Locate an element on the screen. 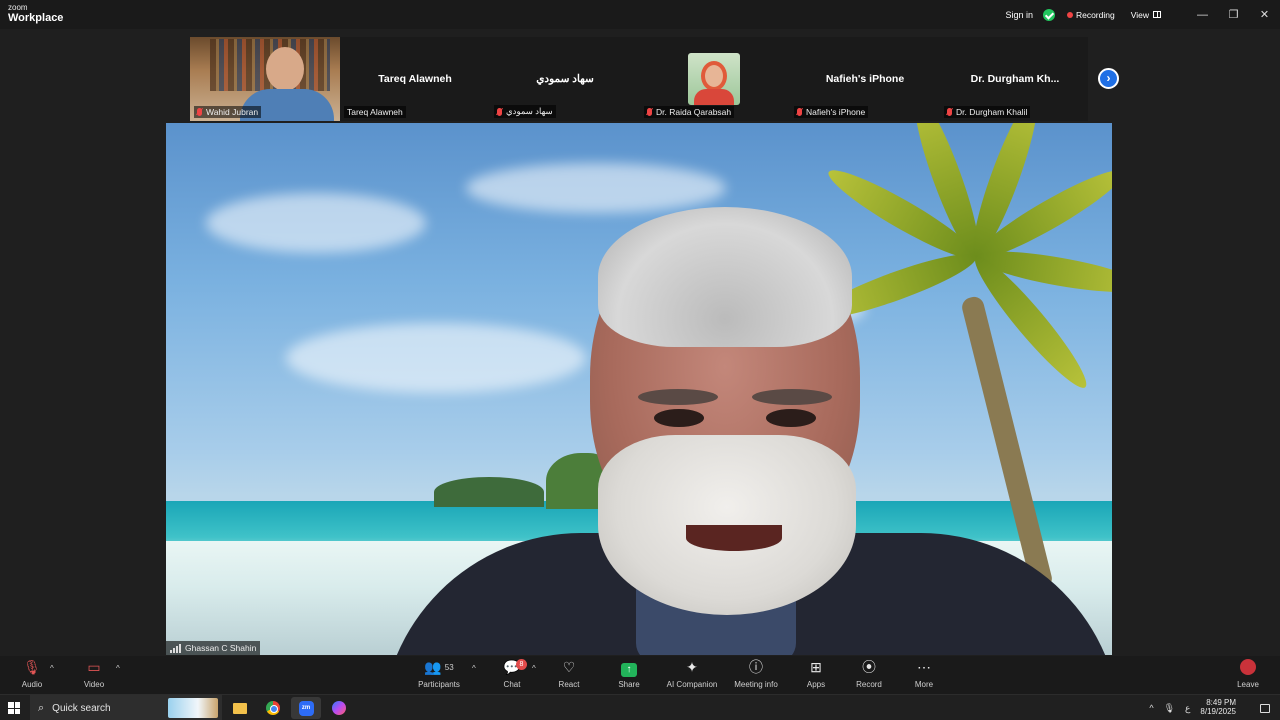 Image resolution: width=1280 pixels, height=720 pixels. encryption-shield-icon is located at coordinates (1048, 14).